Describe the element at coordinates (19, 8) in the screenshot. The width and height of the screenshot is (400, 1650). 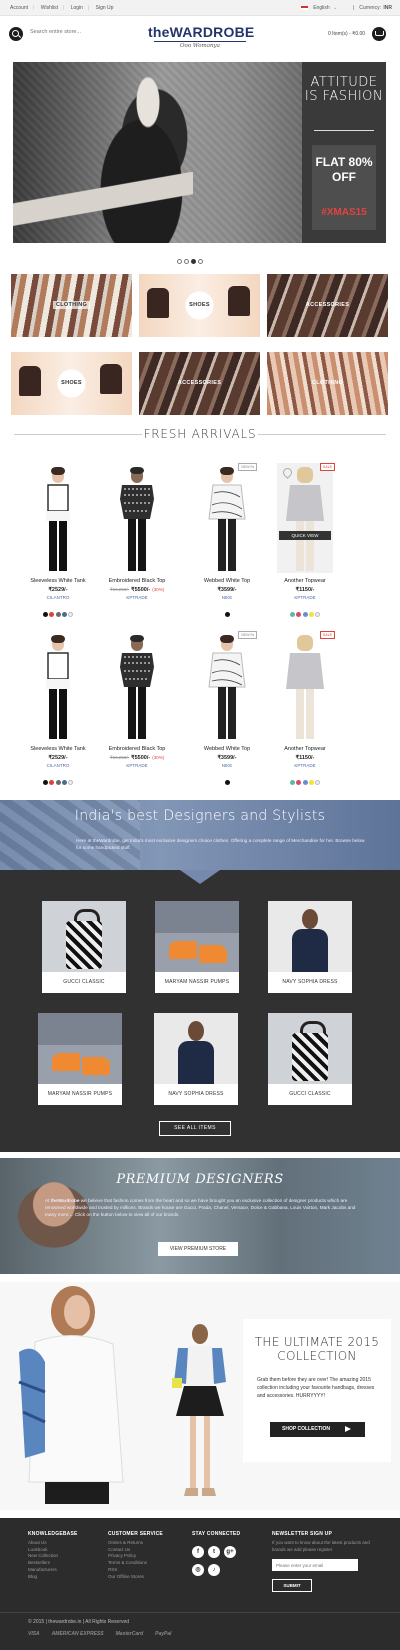
I see `account-link: Account` at that location.